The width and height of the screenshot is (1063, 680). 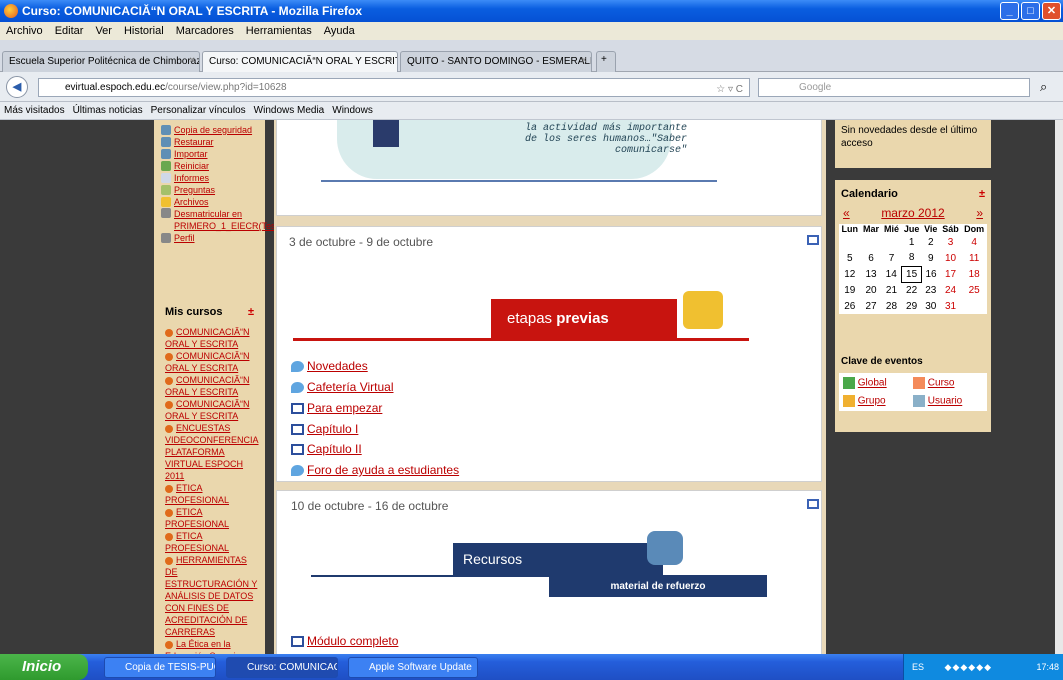 What do you see at coordinates (194, 190) in the screenshot?
I see `admin-link: Preguntas` at bounding box center [194, 190].